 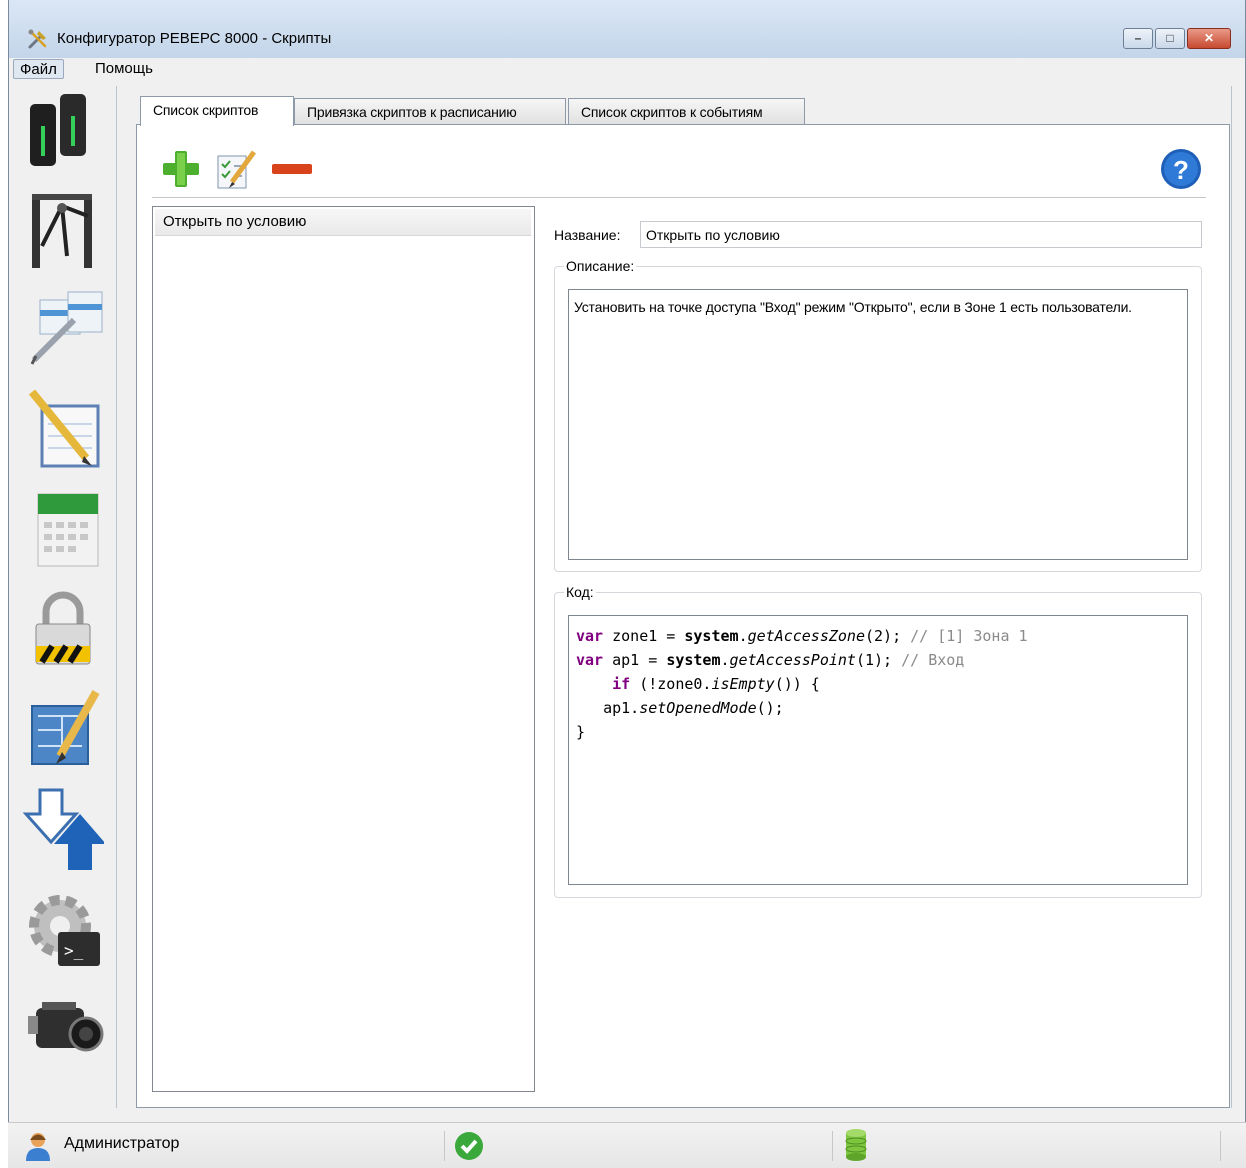 What do you see at coordinates (627, 69) in the screenshot?
I see `menu-bar: Файл Помощь` at bounding box center [627, 69].